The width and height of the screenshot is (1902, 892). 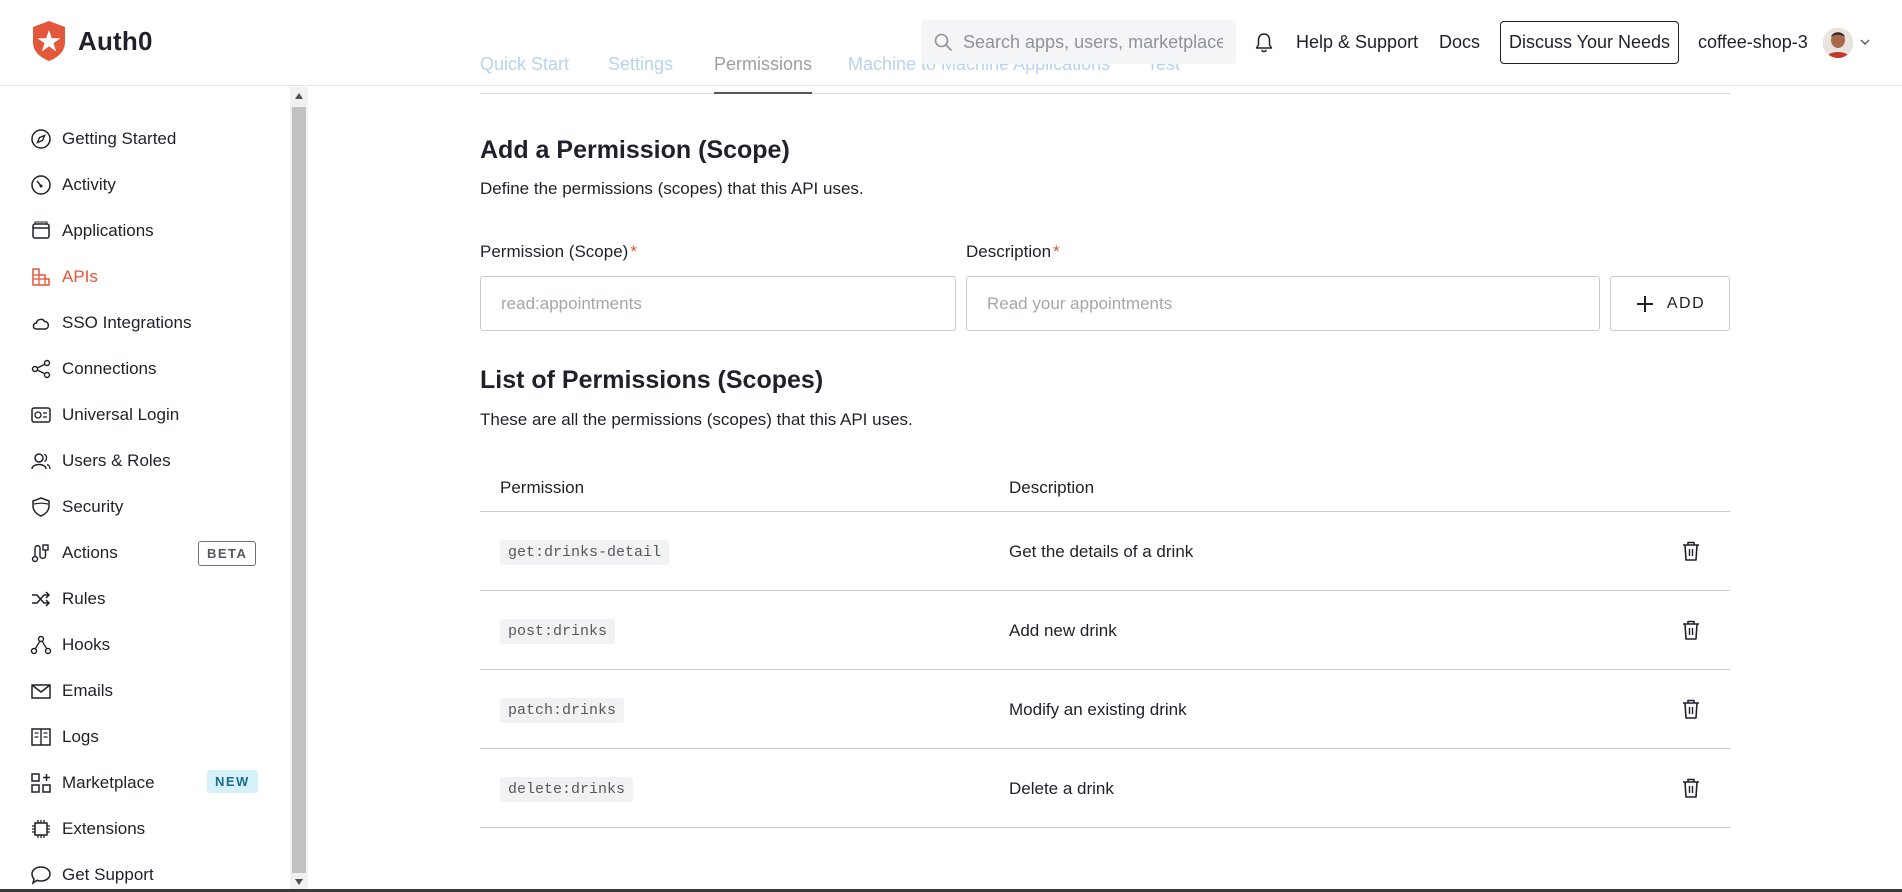 I want to click on permission-description-input, so click(x=1283, y=303).